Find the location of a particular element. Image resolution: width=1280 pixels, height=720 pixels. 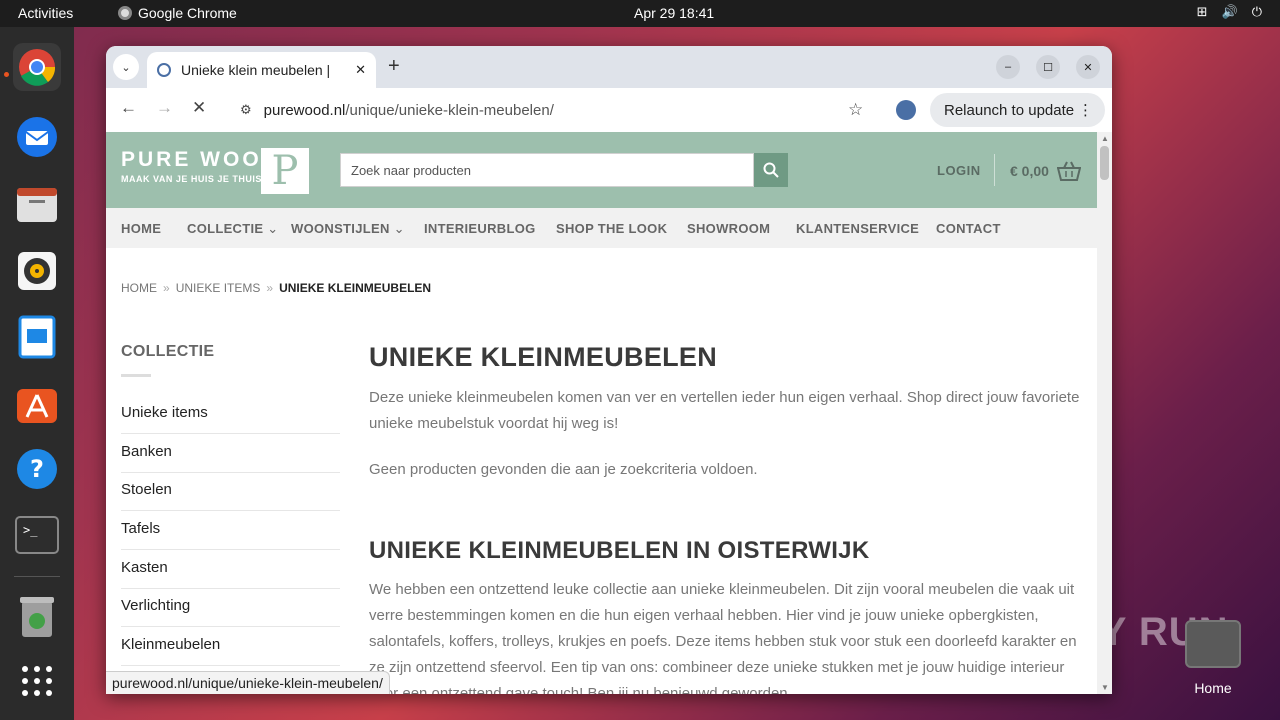

sidebar-item-kasten: Kasten is located at coordinates (230, 574).